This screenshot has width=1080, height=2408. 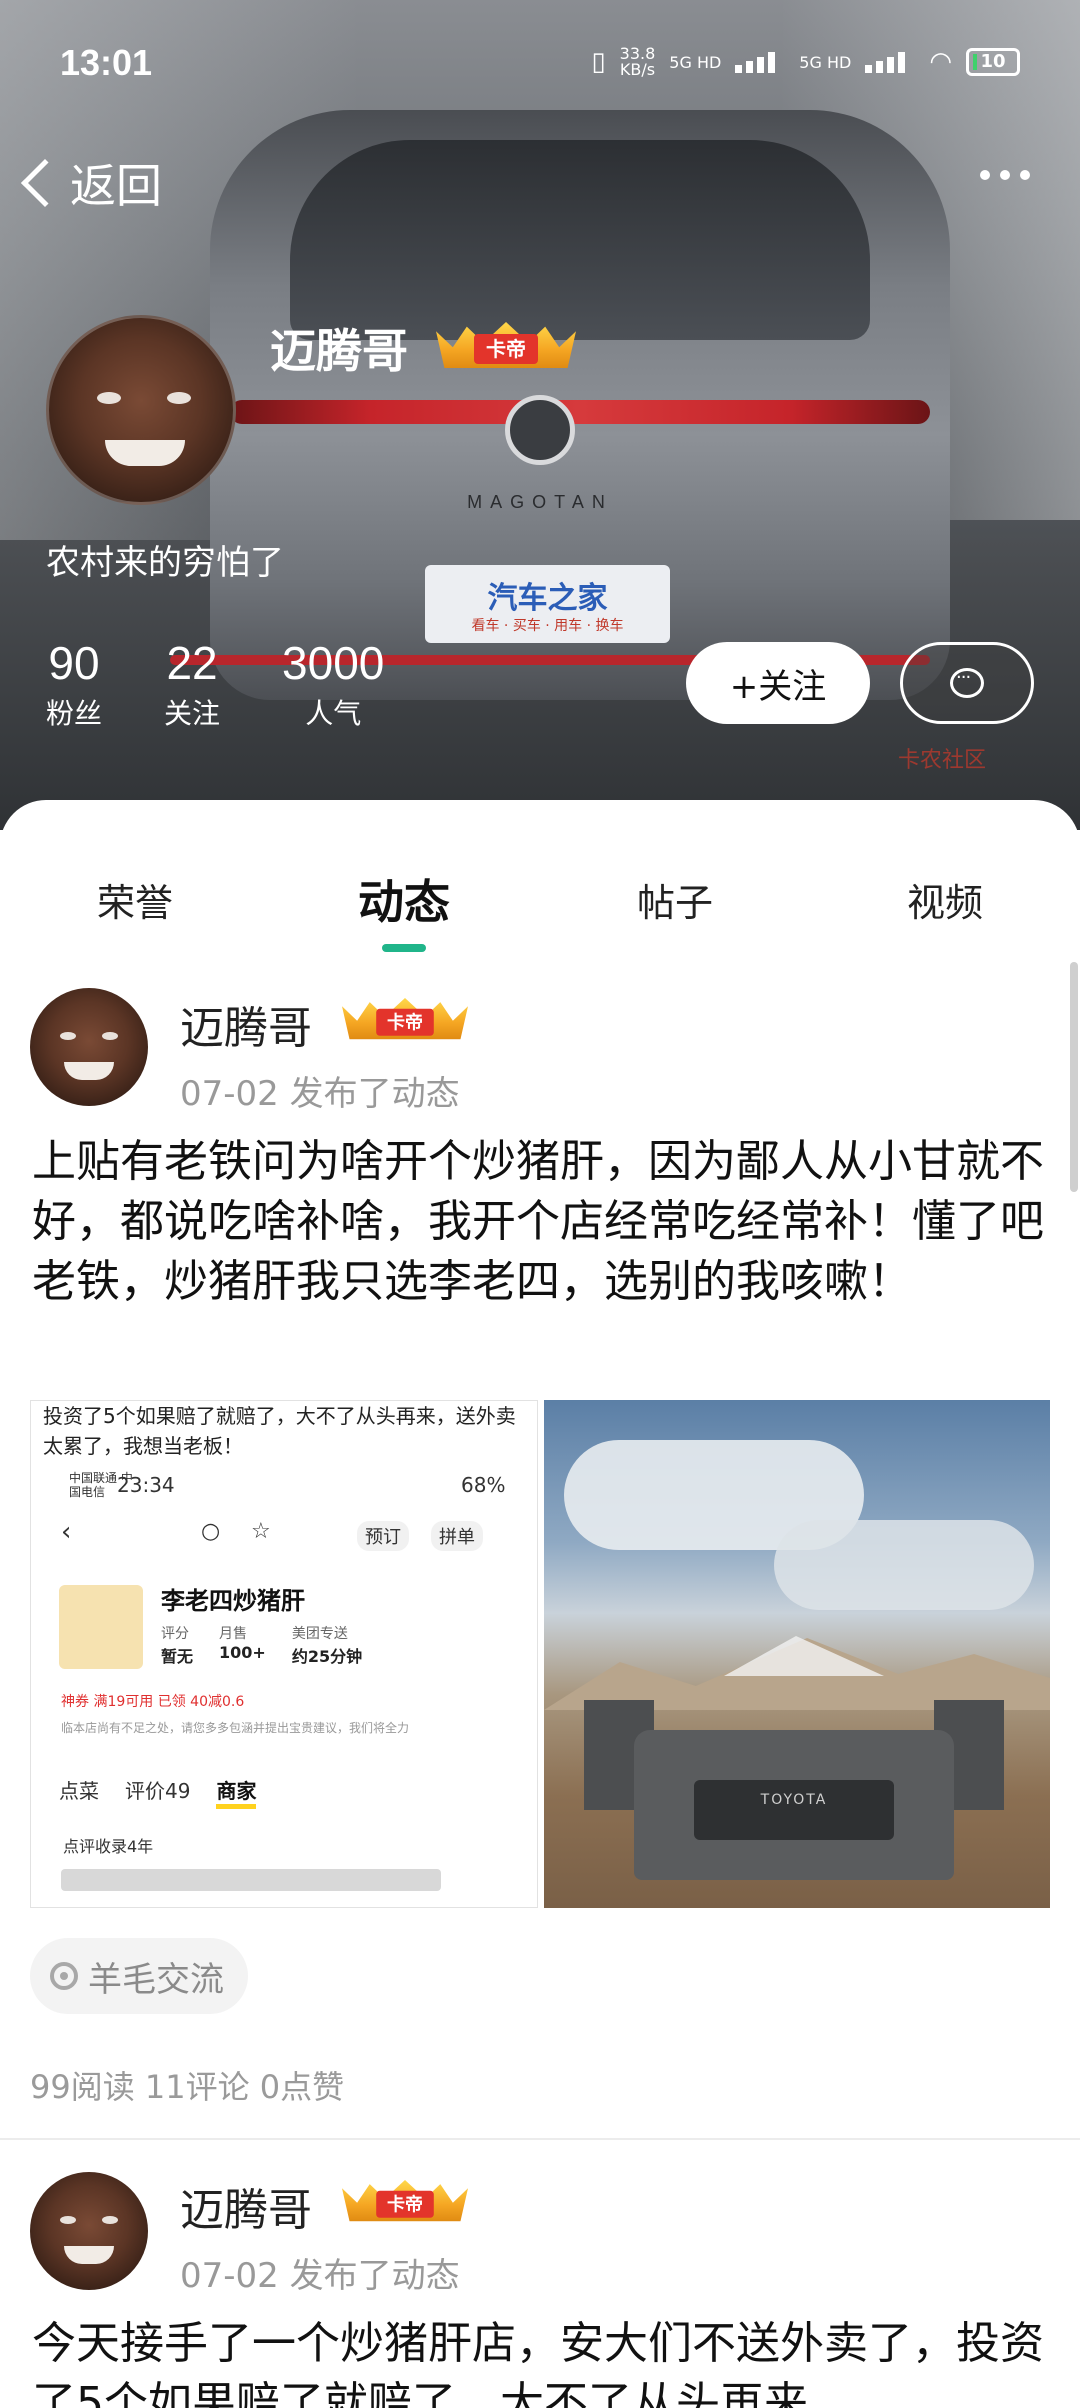 I want to click on mini-tag-group: 拼单, so click(x=457, y=1536).